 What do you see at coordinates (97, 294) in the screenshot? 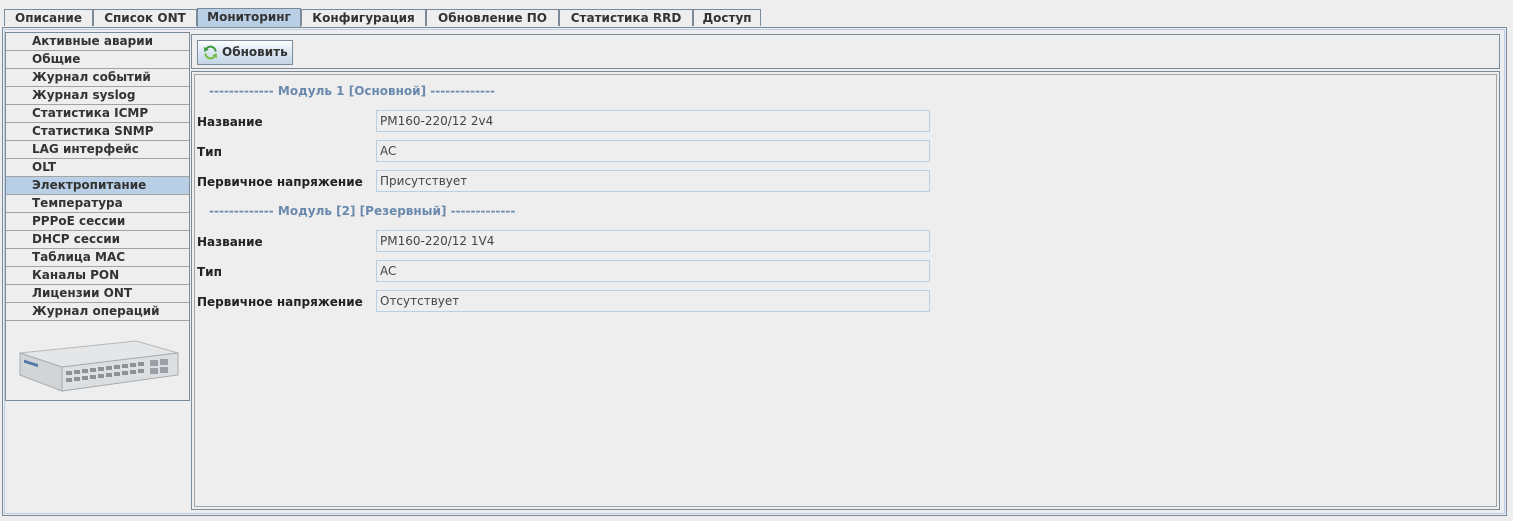
I see `sidebar-item-ont-licenses: Лицензии ONT` at bounding box center [97, 294].